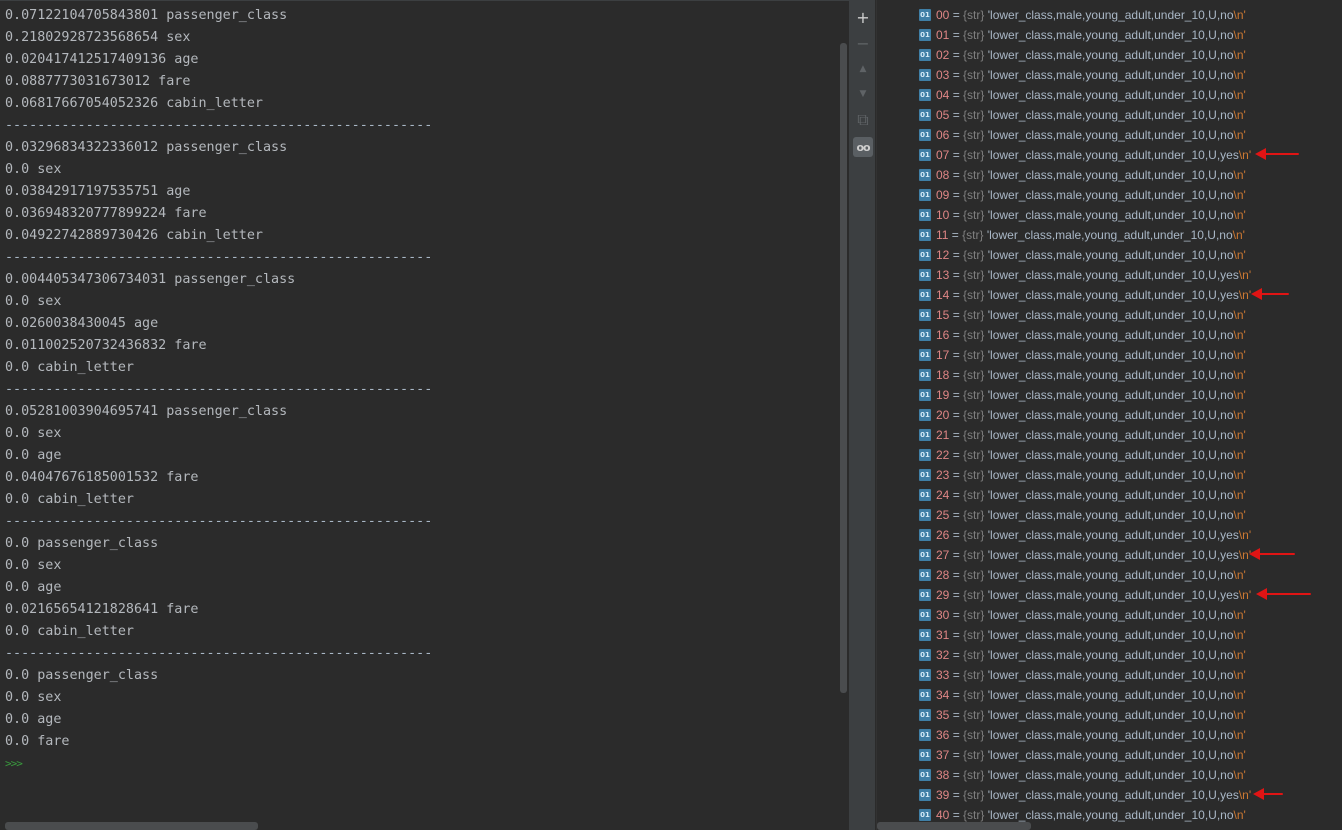 The width and height of the screenshot is (1342, 830). I want to click on console-line: 0.0 passenger_class, so click(82, 675).